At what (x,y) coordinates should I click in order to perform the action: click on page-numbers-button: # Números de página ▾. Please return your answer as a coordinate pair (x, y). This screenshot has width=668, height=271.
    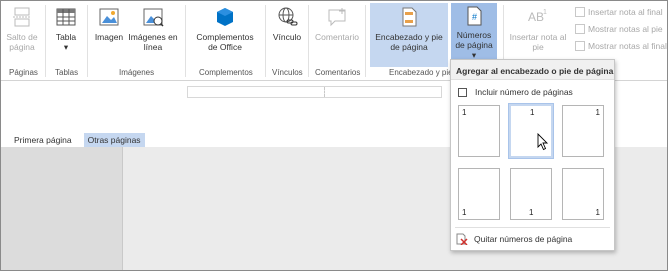
    Looking at the image, I should click on (474, 31).